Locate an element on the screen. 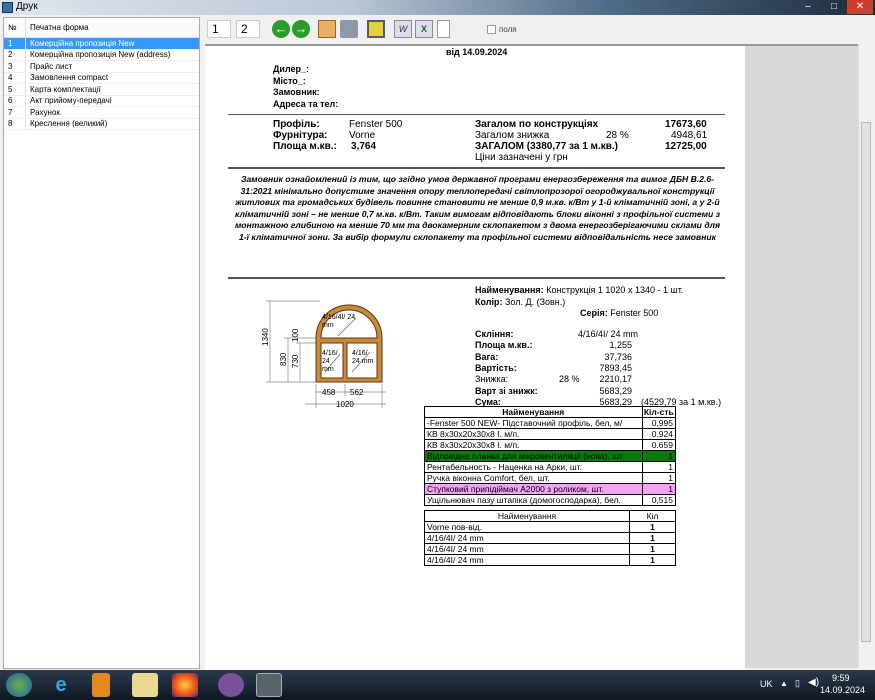 The width and height of the screenshot is (875, 700). list-item: 6 Акт прийому-передачі is located at coordinates (101, 101).